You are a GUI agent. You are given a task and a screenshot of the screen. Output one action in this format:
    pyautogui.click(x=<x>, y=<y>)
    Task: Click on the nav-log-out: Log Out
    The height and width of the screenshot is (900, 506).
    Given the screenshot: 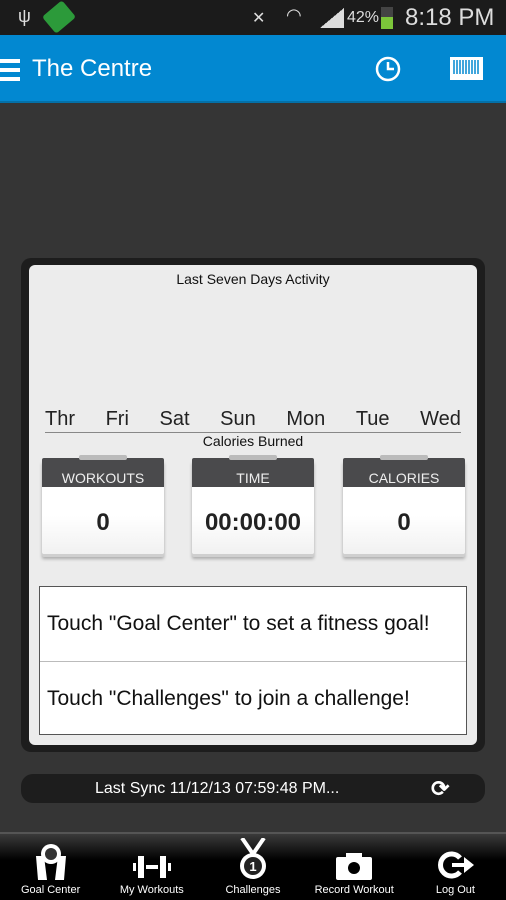 What is the action you would take?
    pyautogui.click(x=455, y=867)
    